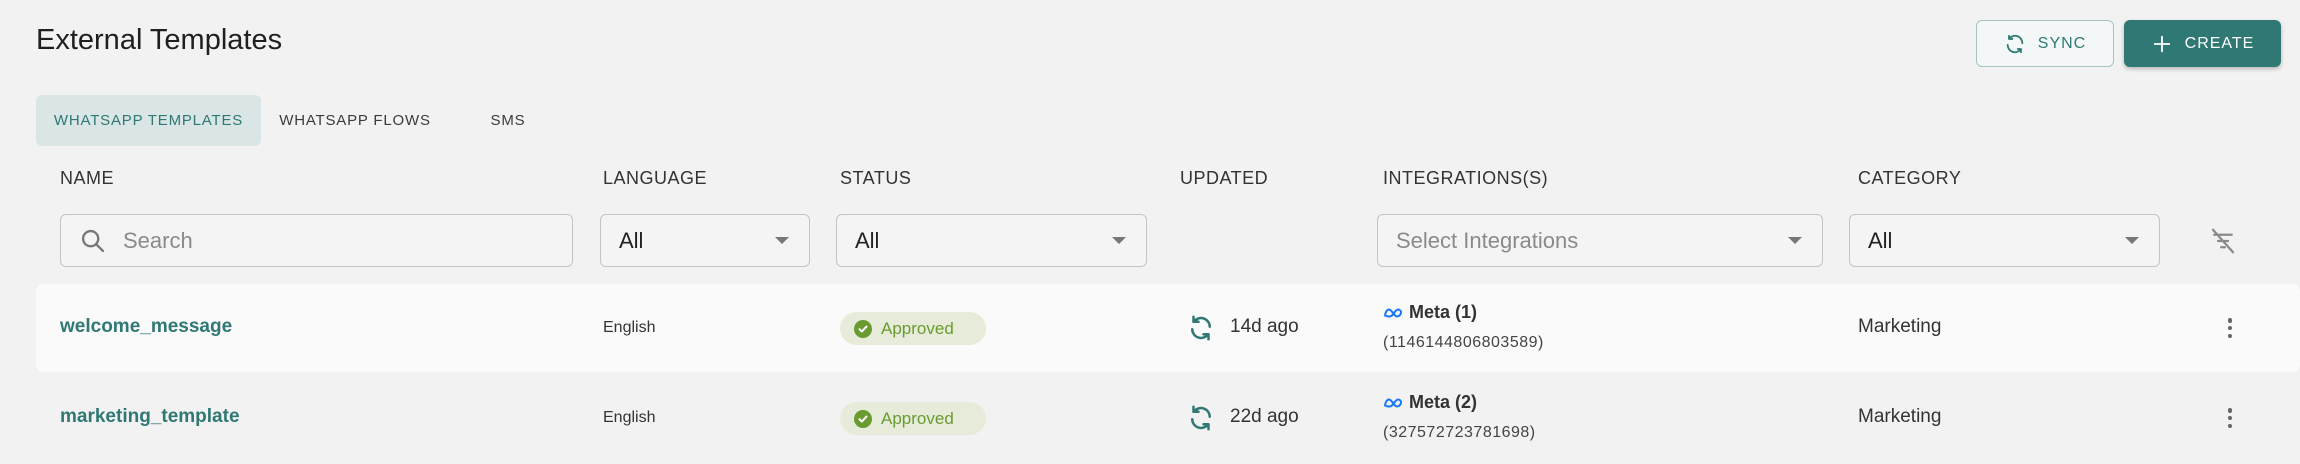 The image size is (2300, 464). Describe the element at coordinates (159, 40) in the screenshot. I see `page-title: External Templates` at that location.